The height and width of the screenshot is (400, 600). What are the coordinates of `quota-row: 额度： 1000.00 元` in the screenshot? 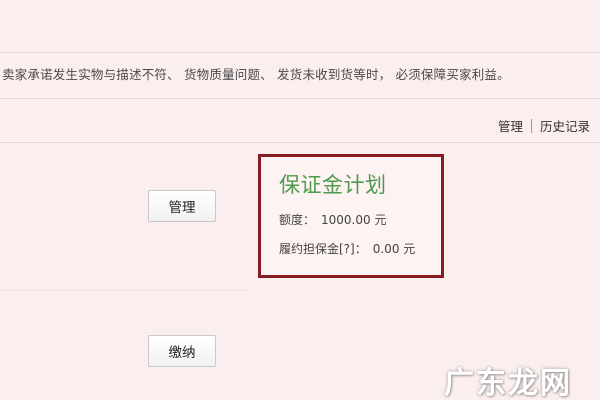 It's located at (332, 219).